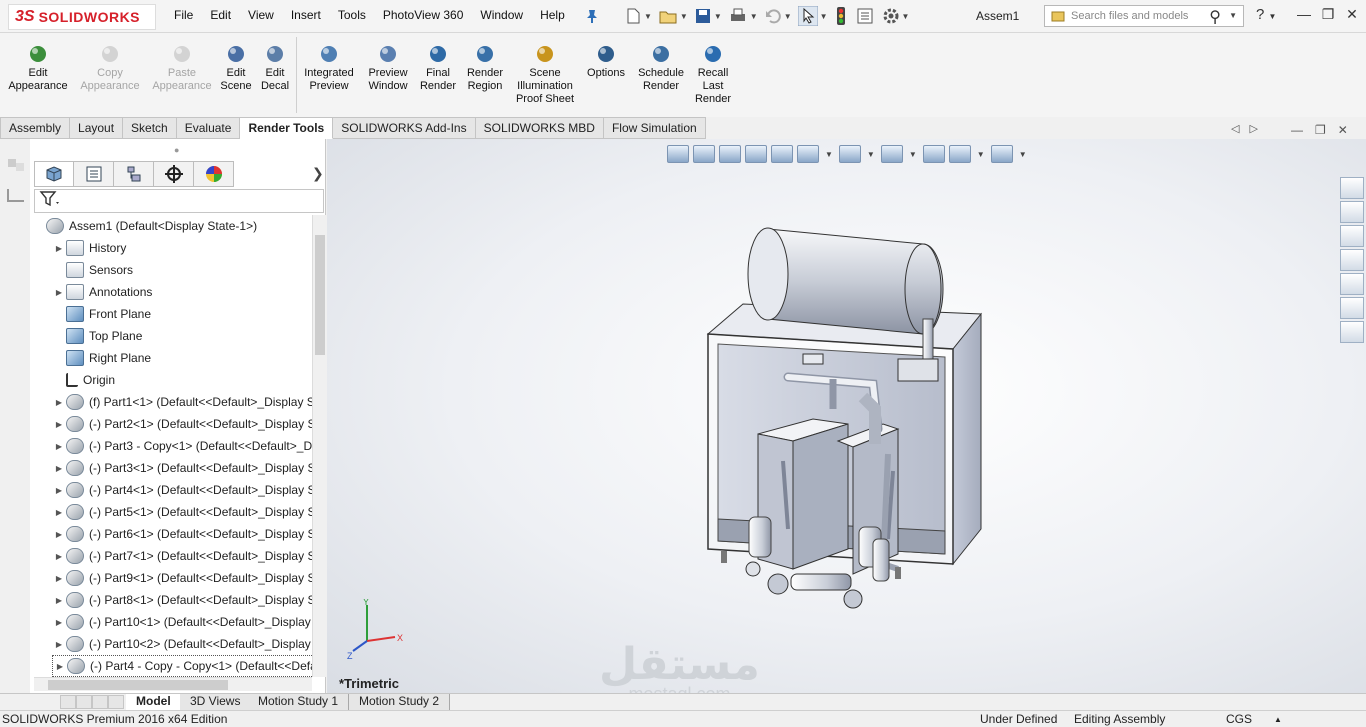 The image size is (1366, 727). What do you see at coordinates (299, 702) in the screenshot?
I see `bottom-tab-motion-study-1: Motion Study 1` at bounding box center [299, 702].